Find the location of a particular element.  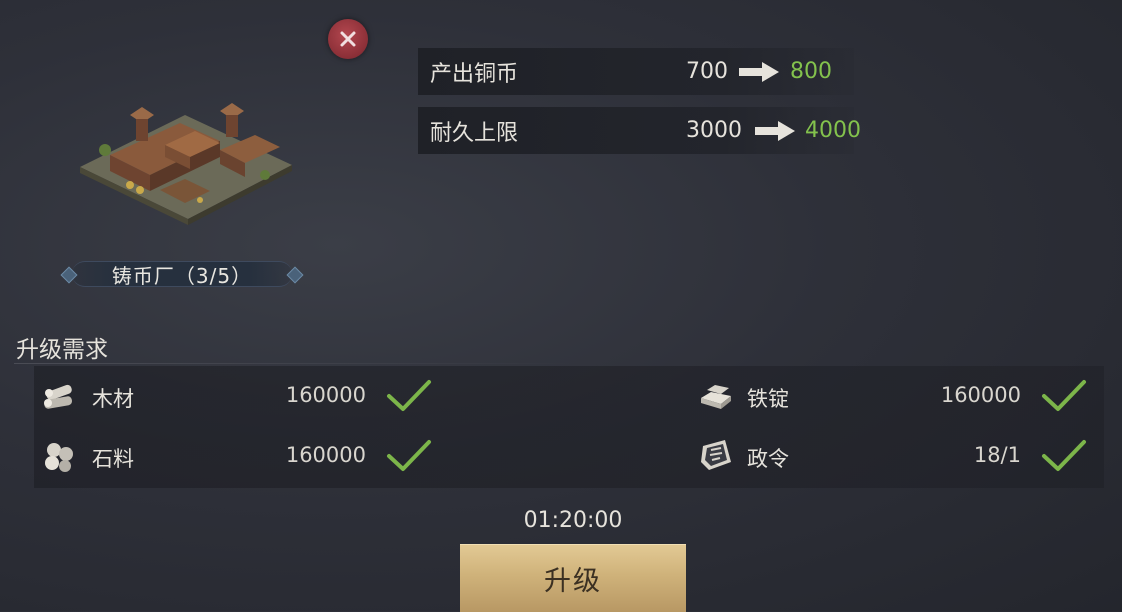

stat-new-value: 4000 is located at coordinates (833, 130).